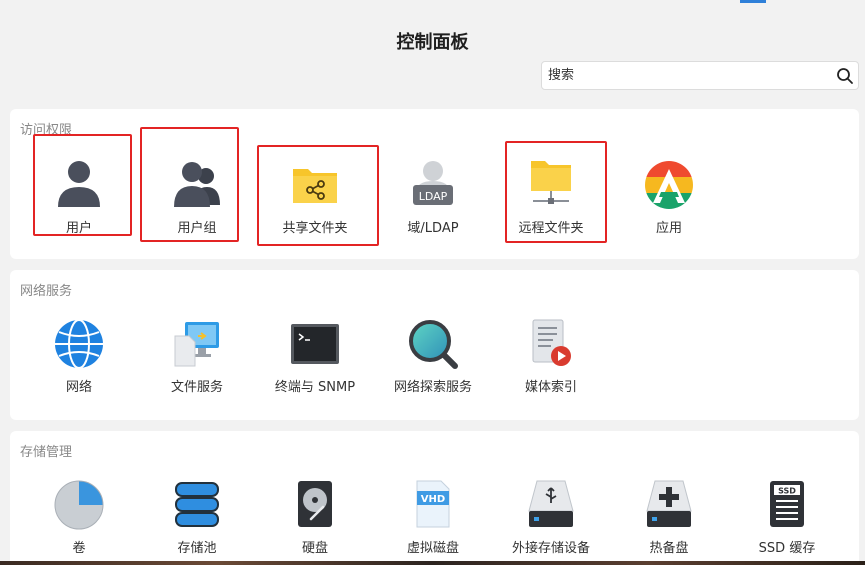 The height and width of the screenshot is (565, 865). I want to click on item-label: 终端与 SNMP, so click(315, 387).